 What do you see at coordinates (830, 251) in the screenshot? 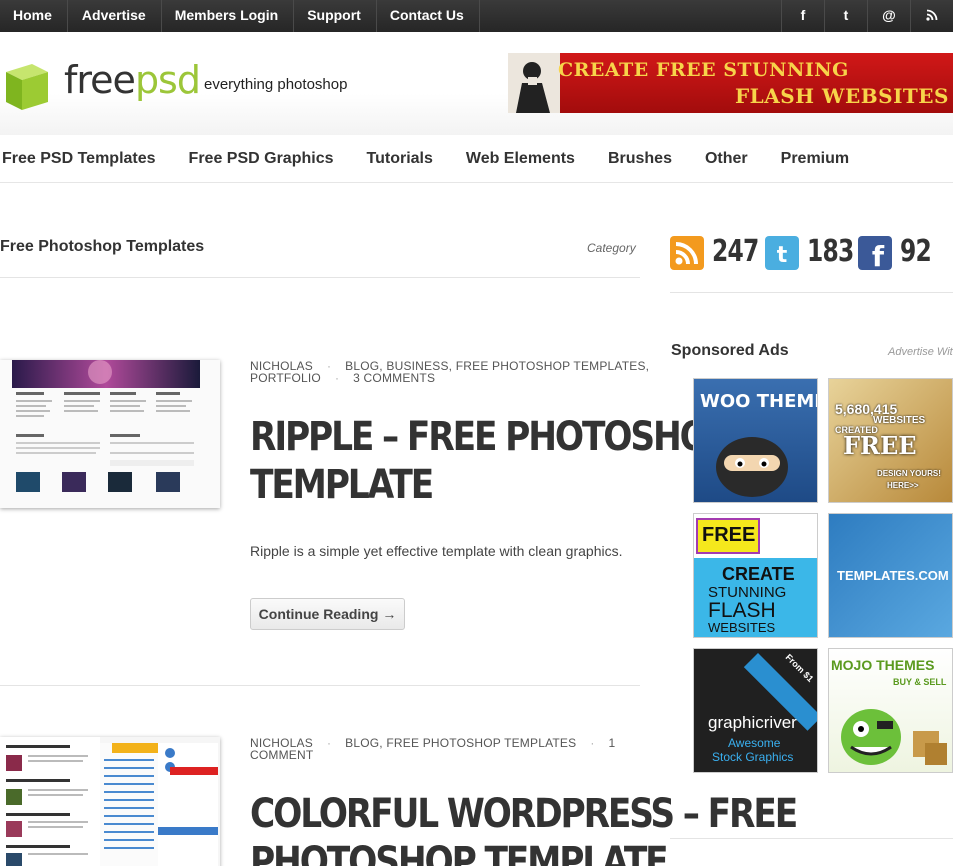
I see `twitter-count: 183` at bounding box center [830, 251].